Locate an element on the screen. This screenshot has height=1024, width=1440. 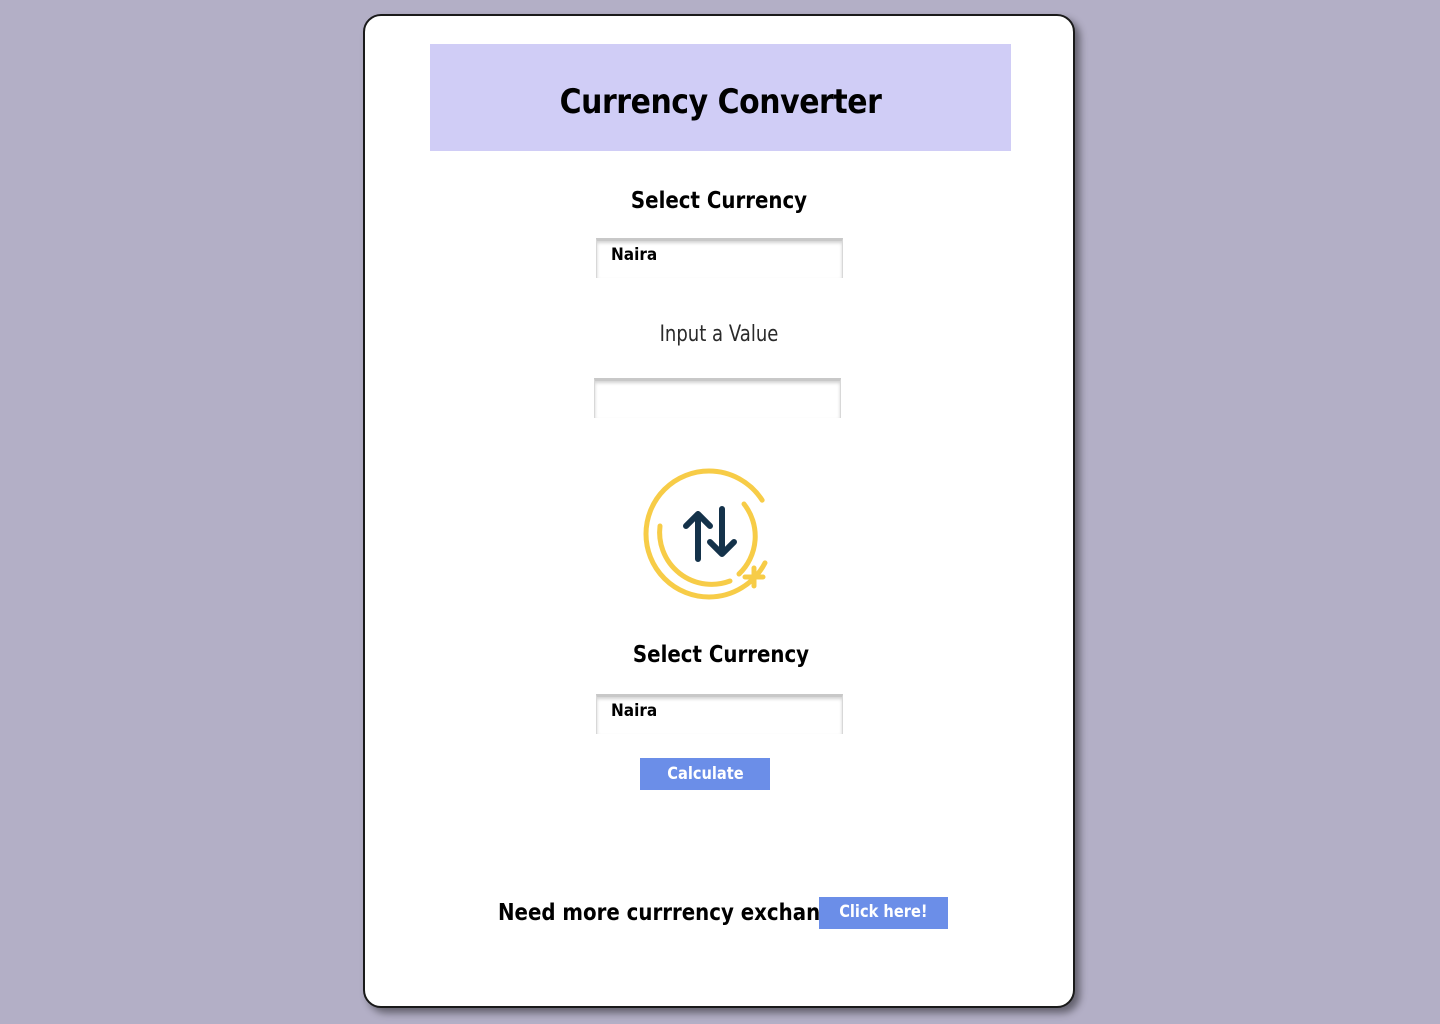
click-here-button: Click here! is located at coordinates (883, 913).